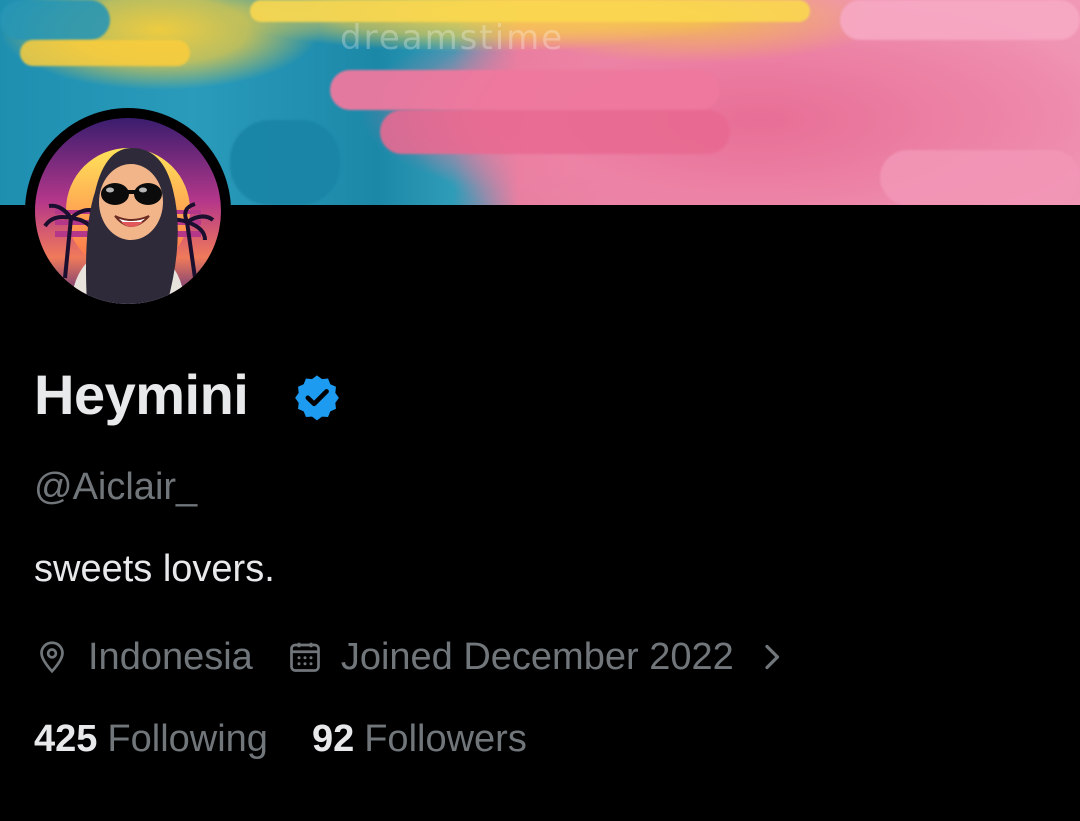  I want to click on joined-date-text: Joined December 2022, so click(537, 656).